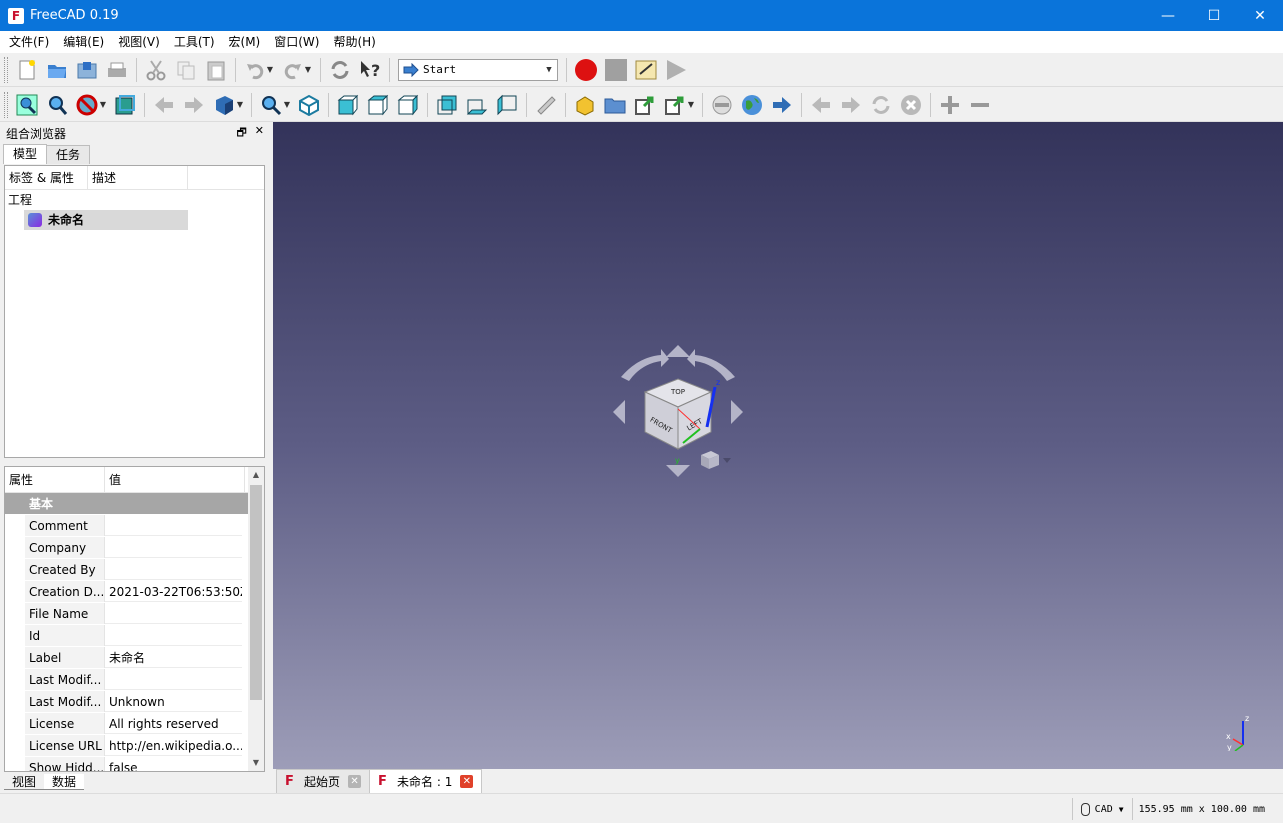 The height and width of the screenshot is (823, 1283). What do you see at coordinates (117, 70) in the screenshot?
I see `print-button` at bounding box center [117, 70].